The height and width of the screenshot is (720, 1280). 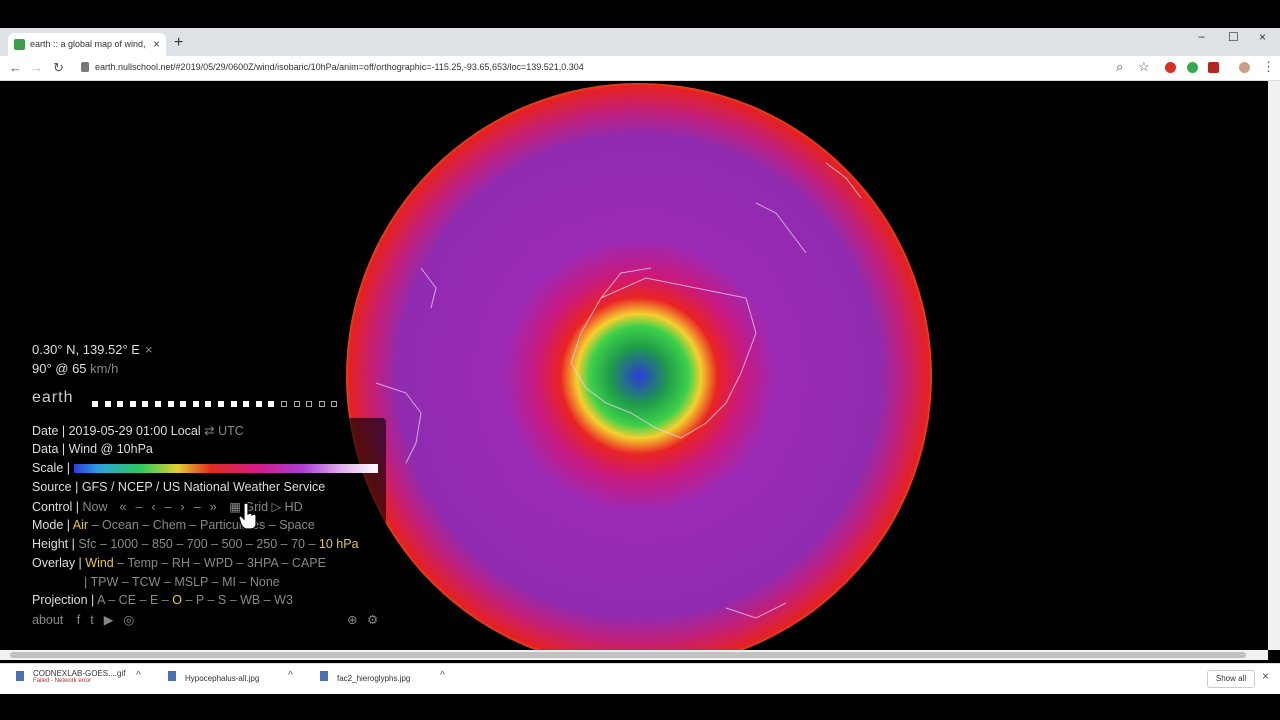 What do you see at coordinates (36, 67) in the screenshot?
I see `forward-icon: →` at bounding box center [36, 67].